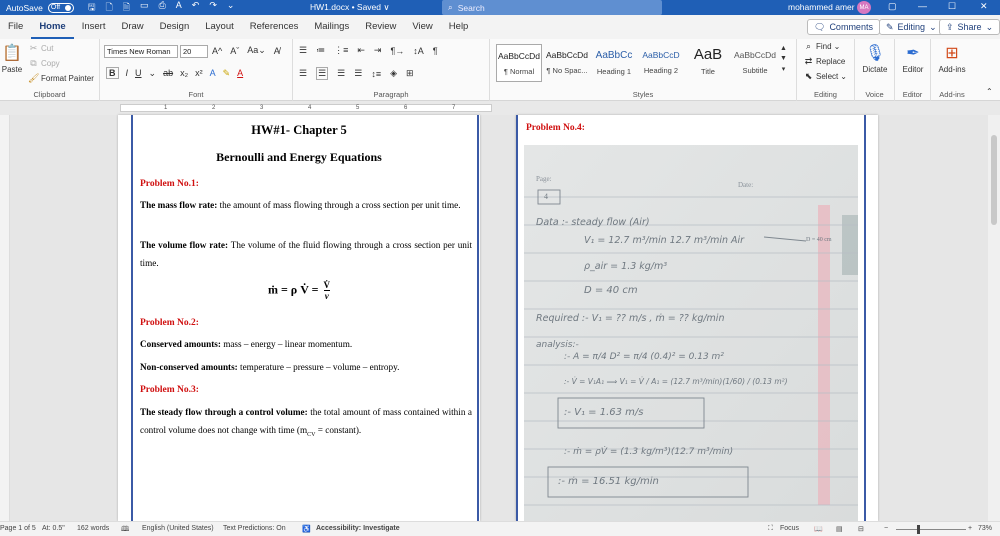 This screenshot has width=1000, height=536. Describe the element at coordinates (194, 51) in the screenshot. I see `font-size-select: 20` at that location.